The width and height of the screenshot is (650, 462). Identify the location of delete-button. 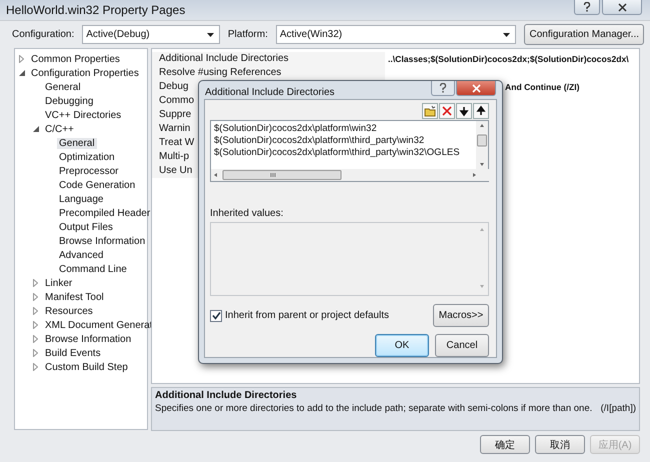
(447, 111).